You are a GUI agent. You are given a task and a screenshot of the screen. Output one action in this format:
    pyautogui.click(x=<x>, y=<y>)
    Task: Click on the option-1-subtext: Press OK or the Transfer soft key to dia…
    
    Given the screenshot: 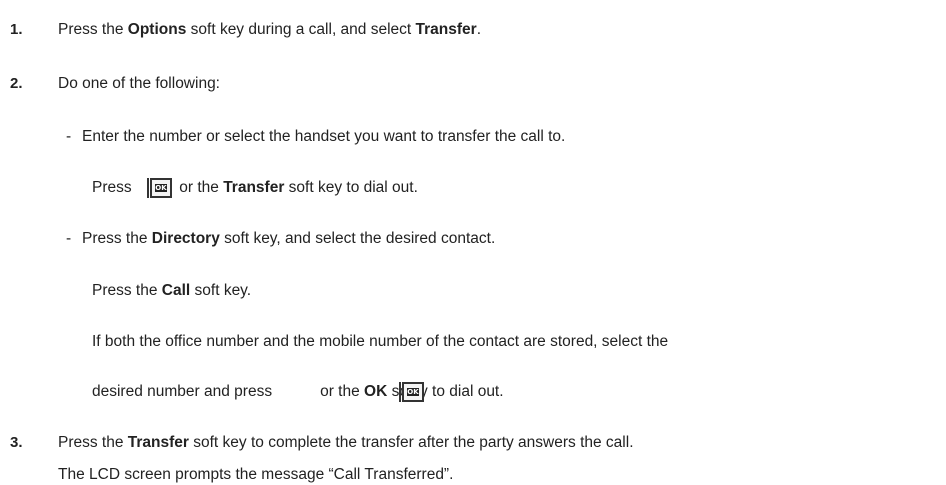 What is the action you would take?
    pyautogui.click(x=255, y=188)
    